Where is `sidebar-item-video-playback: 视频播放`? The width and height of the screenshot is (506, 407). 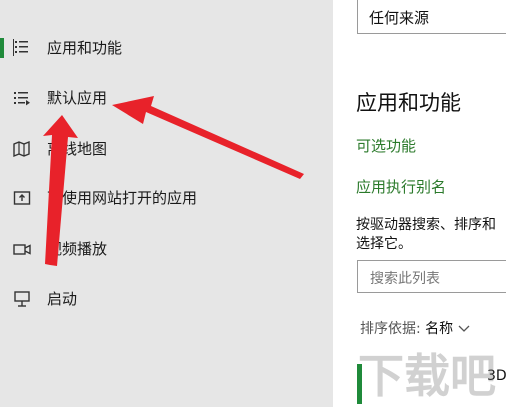 sidebar-item-video-playback: 视频播放 is located at coordinates (166, 249).